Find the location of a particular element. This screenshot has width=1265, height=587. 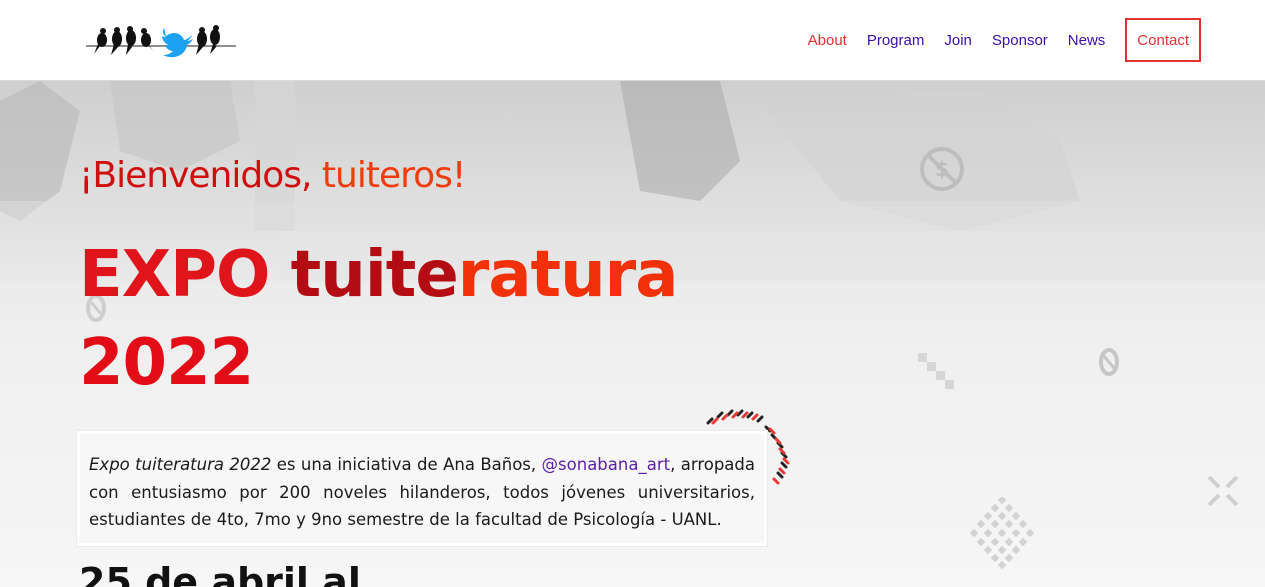

event-title: EXPO tuiteratura 2022 is located at coordinates (379, 319).